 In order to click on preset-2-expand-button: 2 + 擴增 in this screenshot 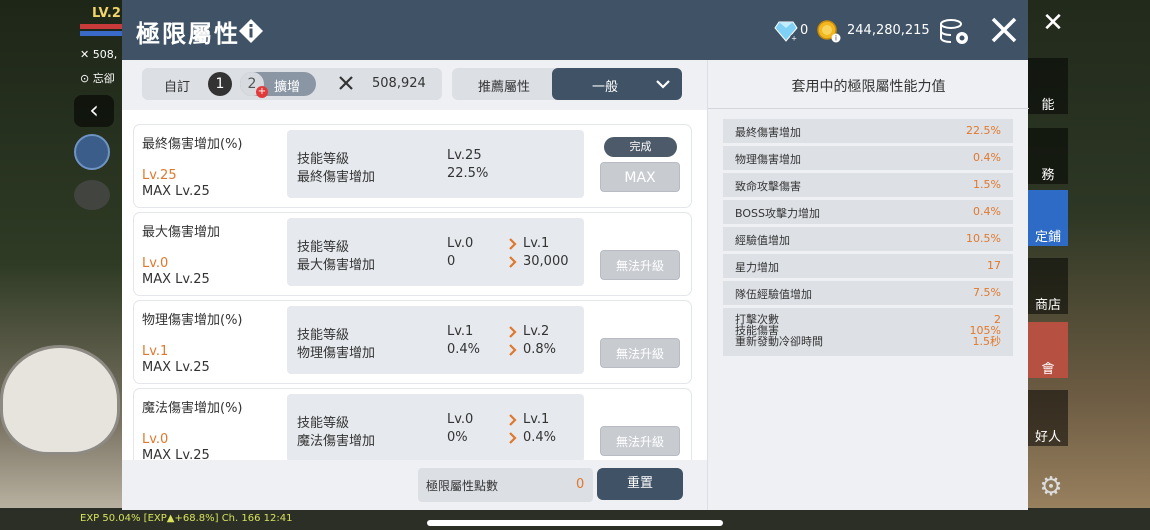, I will do `click(278, 85)`.